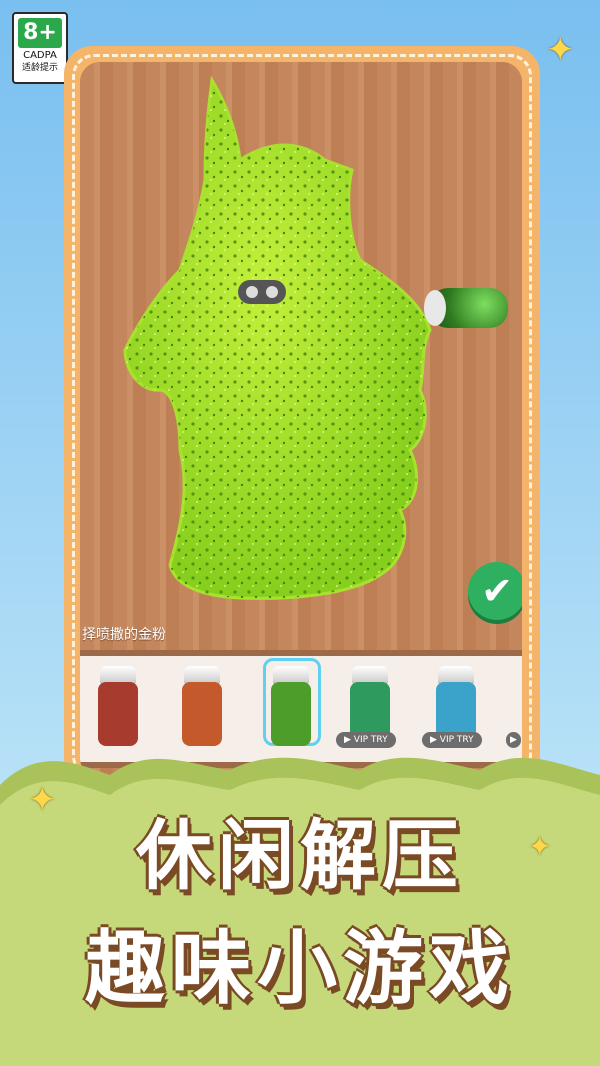 This screenshot has height=1066, width=600. I want to click on confirm-check-button: ✔, so click(495, 591).